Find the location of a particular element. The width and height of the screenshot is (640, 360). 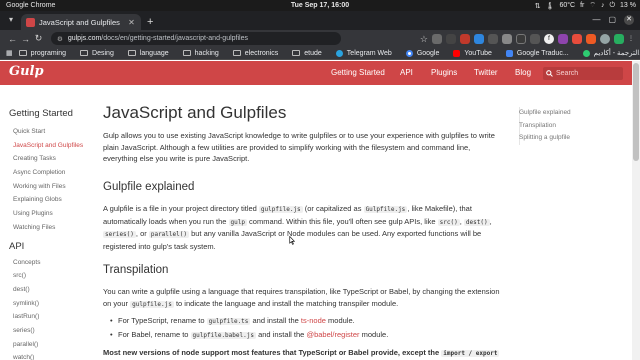

bookmark-folder-hacking: hacking is located at coordinates (200, 53).